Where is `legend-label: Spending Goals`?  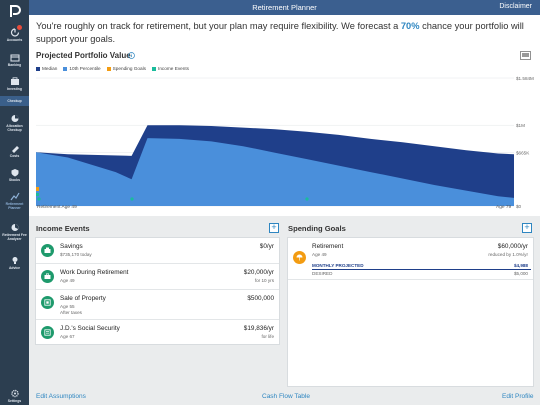 legend-label: Spending Goals is located at coordinates (129, 68).